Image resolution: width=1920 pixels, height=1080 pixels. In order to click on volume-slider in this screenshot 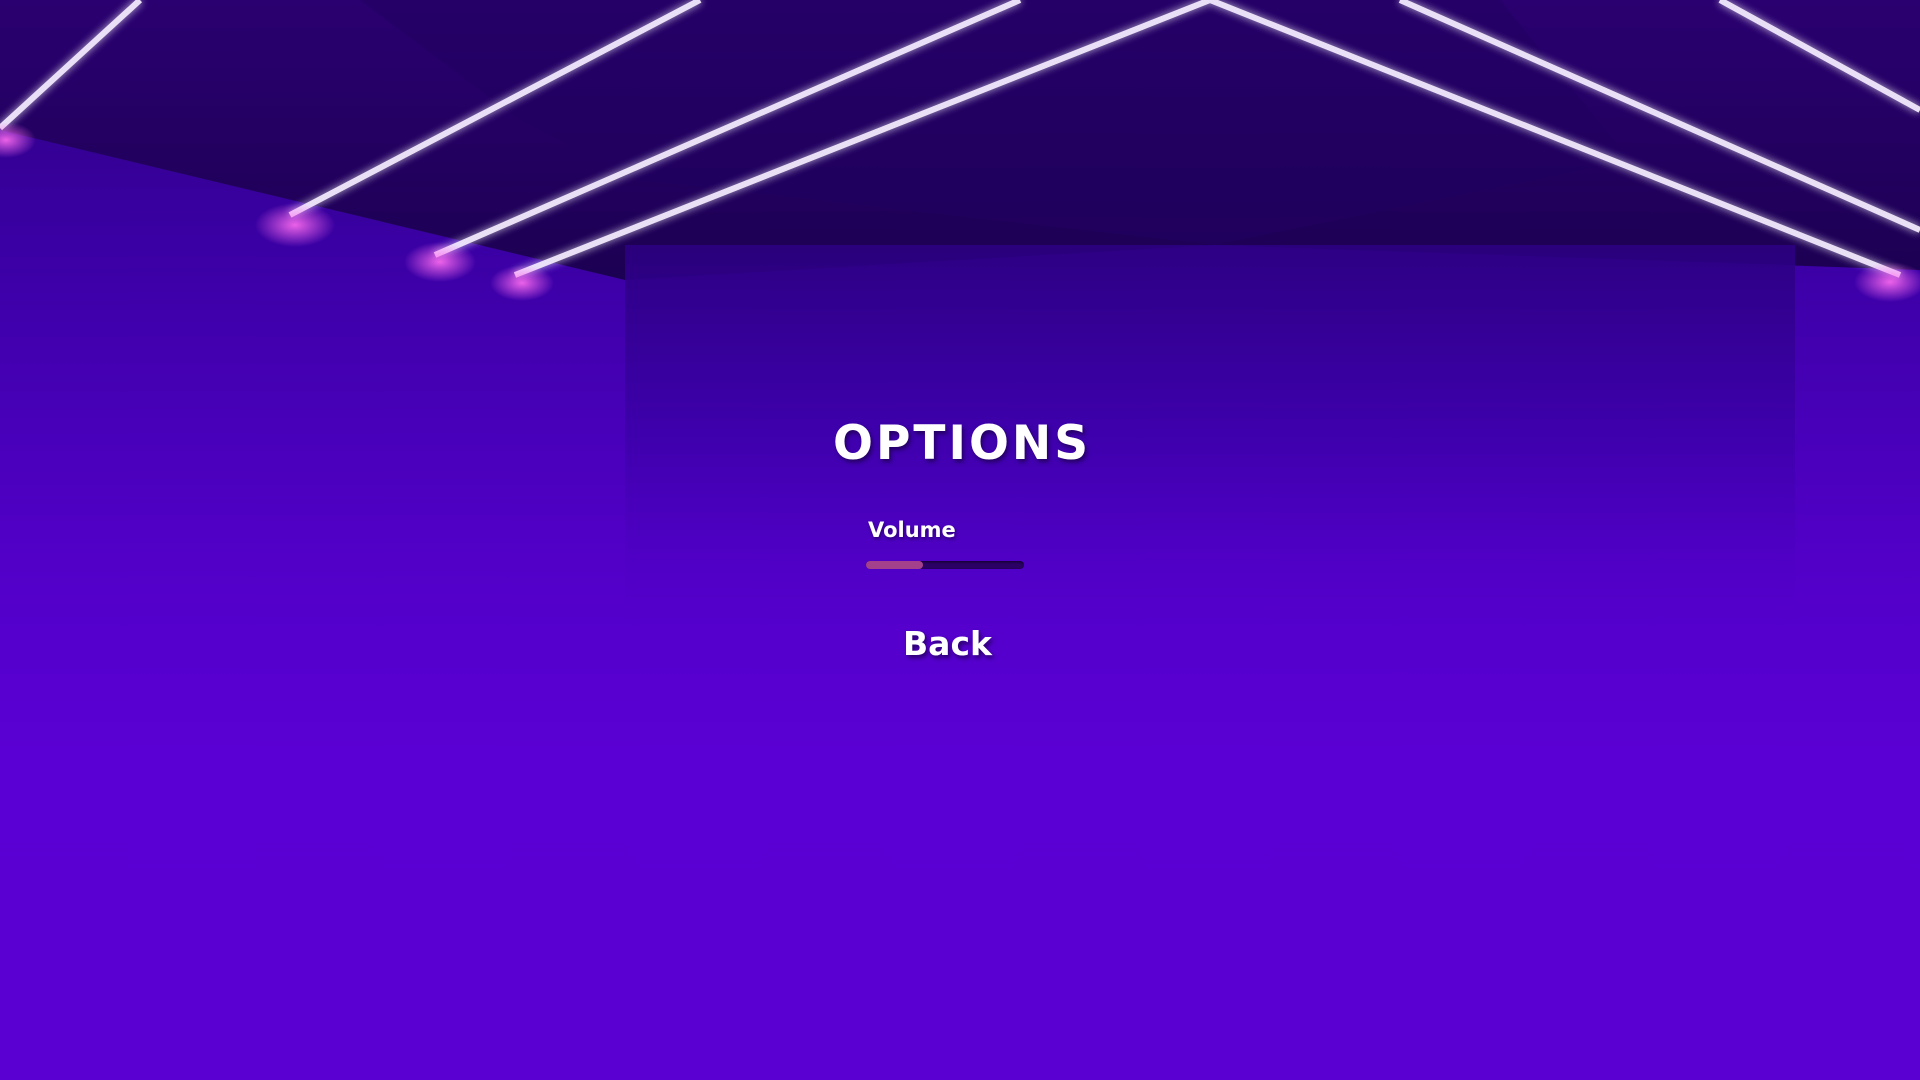, I will do `click(945, 565)`.